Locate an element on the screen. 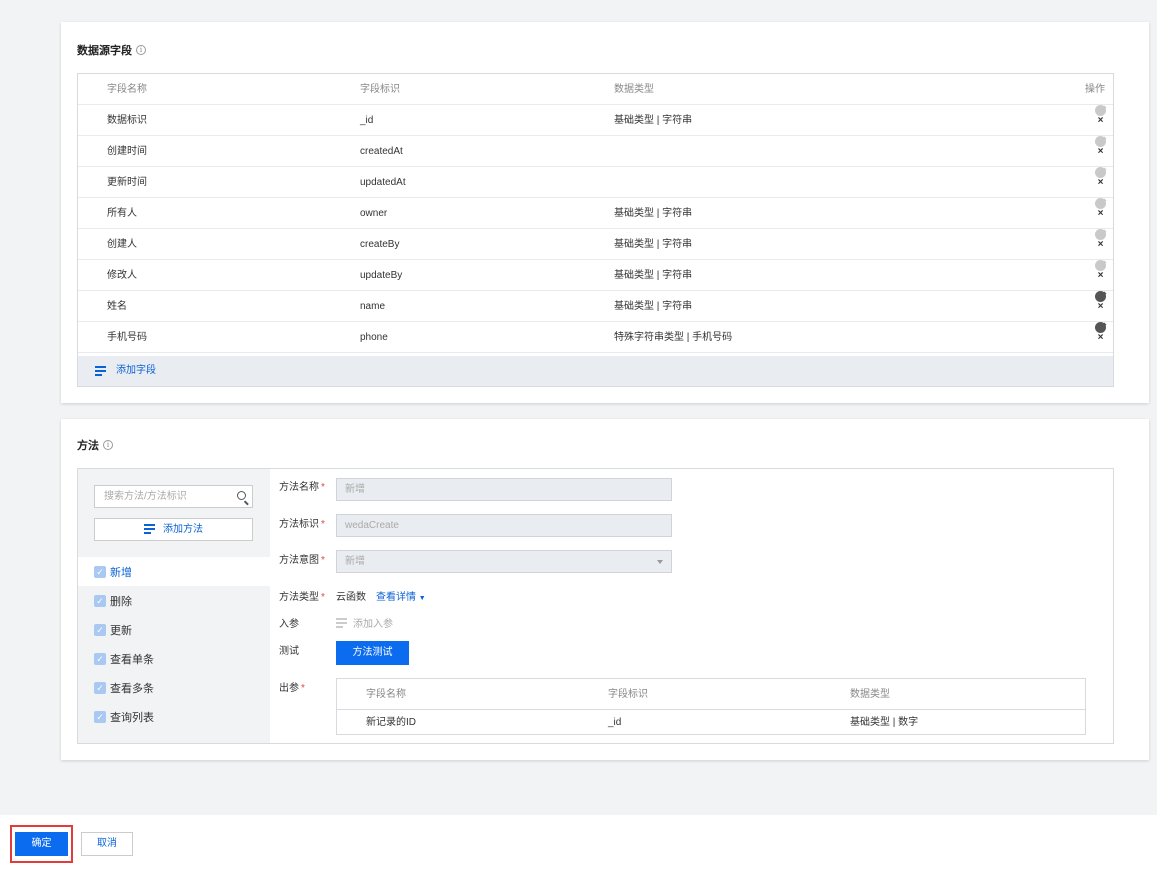 Image resolution: width=1157 pixels, height=878 pixels. confirm-button: 确定 is located at coordinates (41, 844).